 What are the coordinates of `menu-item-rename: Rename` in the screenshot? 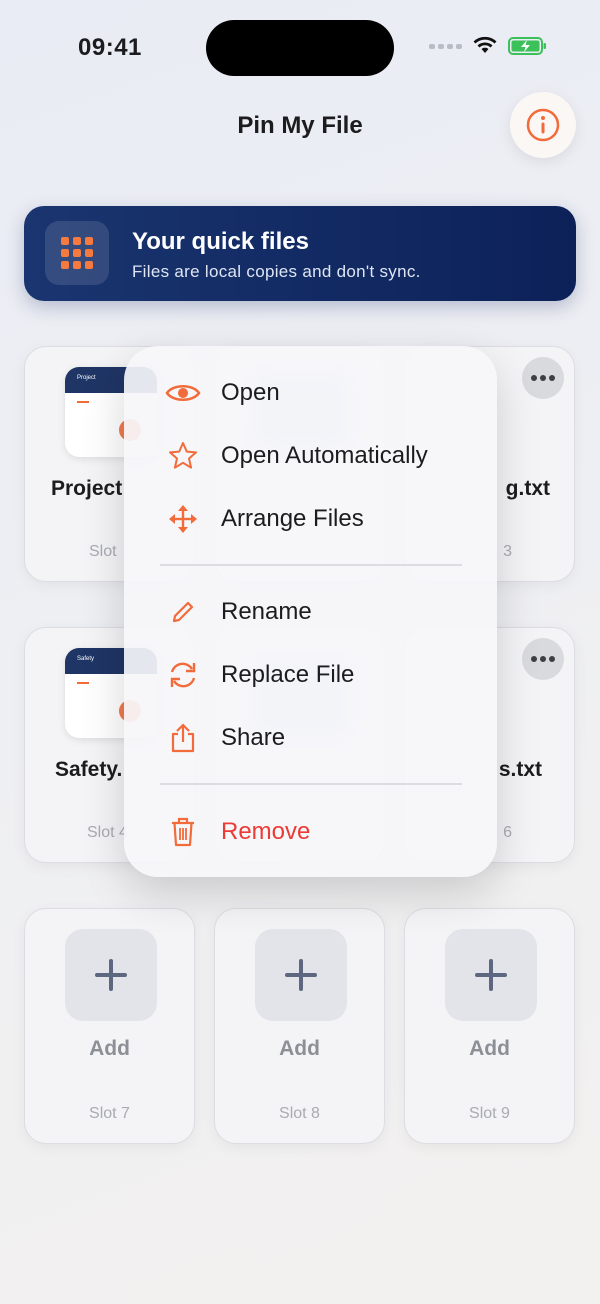 It's located at (310, 612).